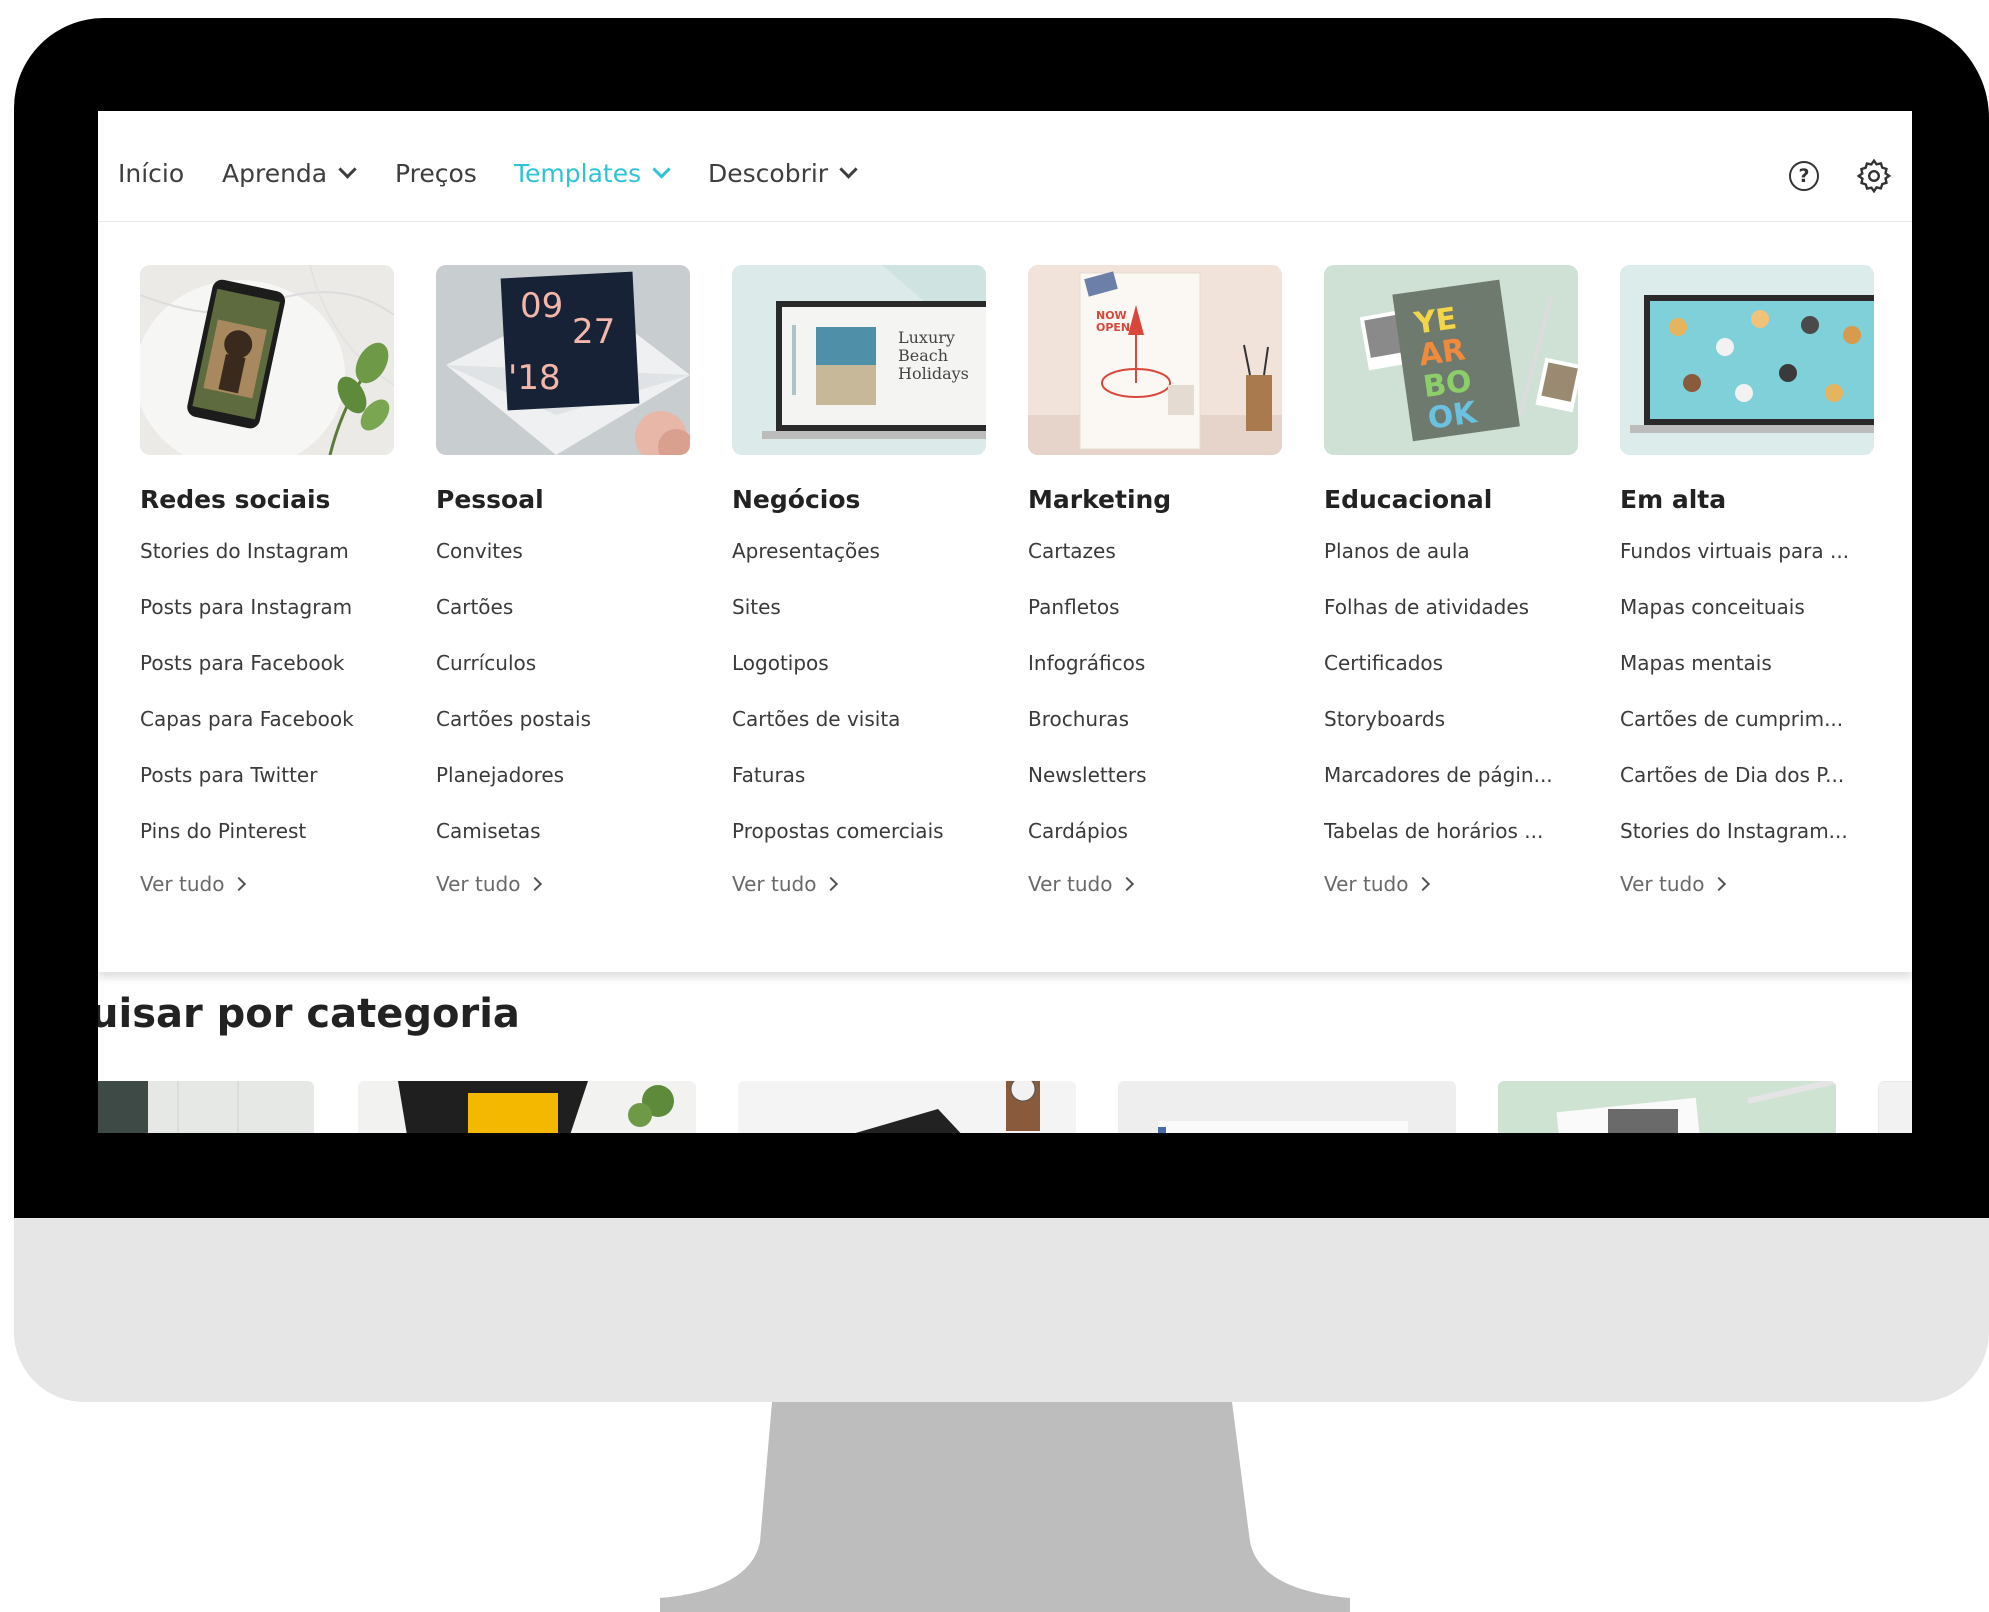 This screenshot has height=1612, width=1989. I want to click on nav-descobrir: Descobrir, so click(783, 173).